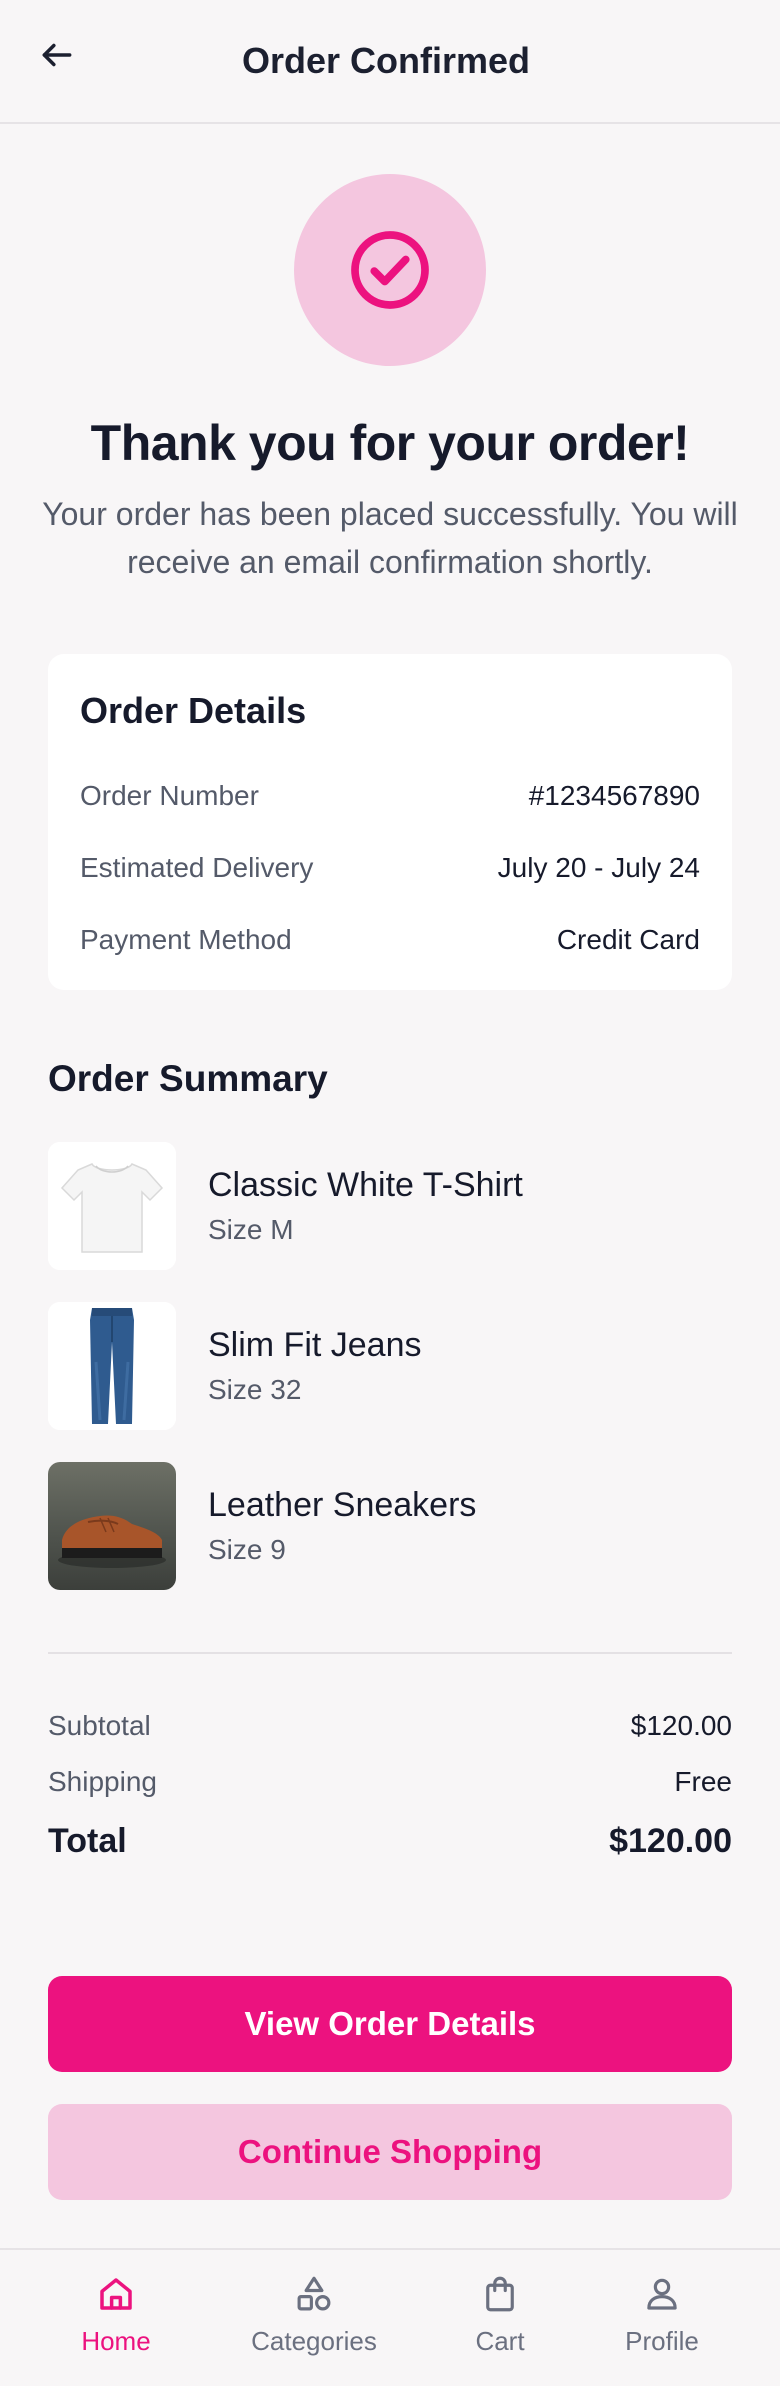 This screenshot has width=780, height=2386. I want to click on item-name: Slim Fit Jeans, so click(315, 1345).